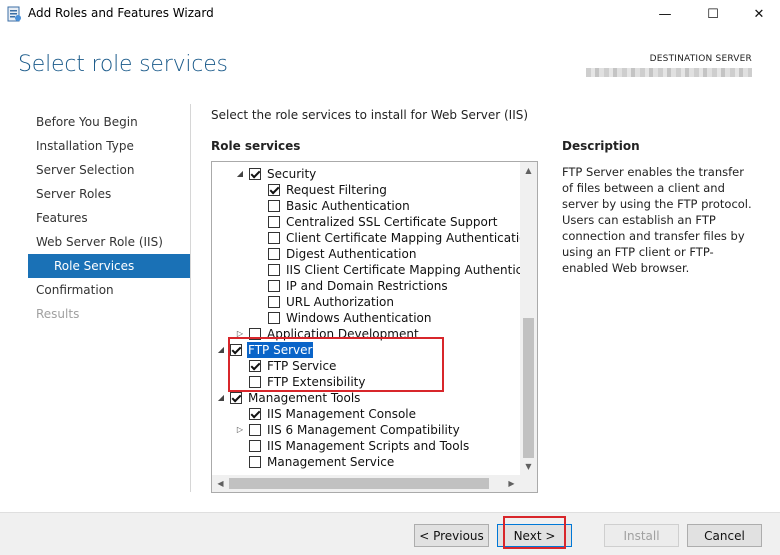 This screenshot has width=780, height=555. I want to click on destination-server-value-redacted, so click(669, 72).